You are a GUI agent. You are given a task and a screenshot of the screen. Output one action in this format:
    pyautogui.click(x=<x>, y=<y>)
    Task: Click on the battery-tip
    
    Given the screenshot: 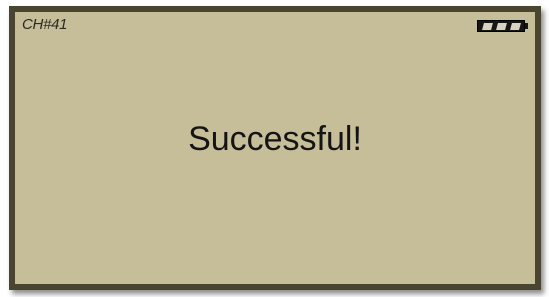 What is the action you would take?
    pyautogui.click(x=526, y=26)
    